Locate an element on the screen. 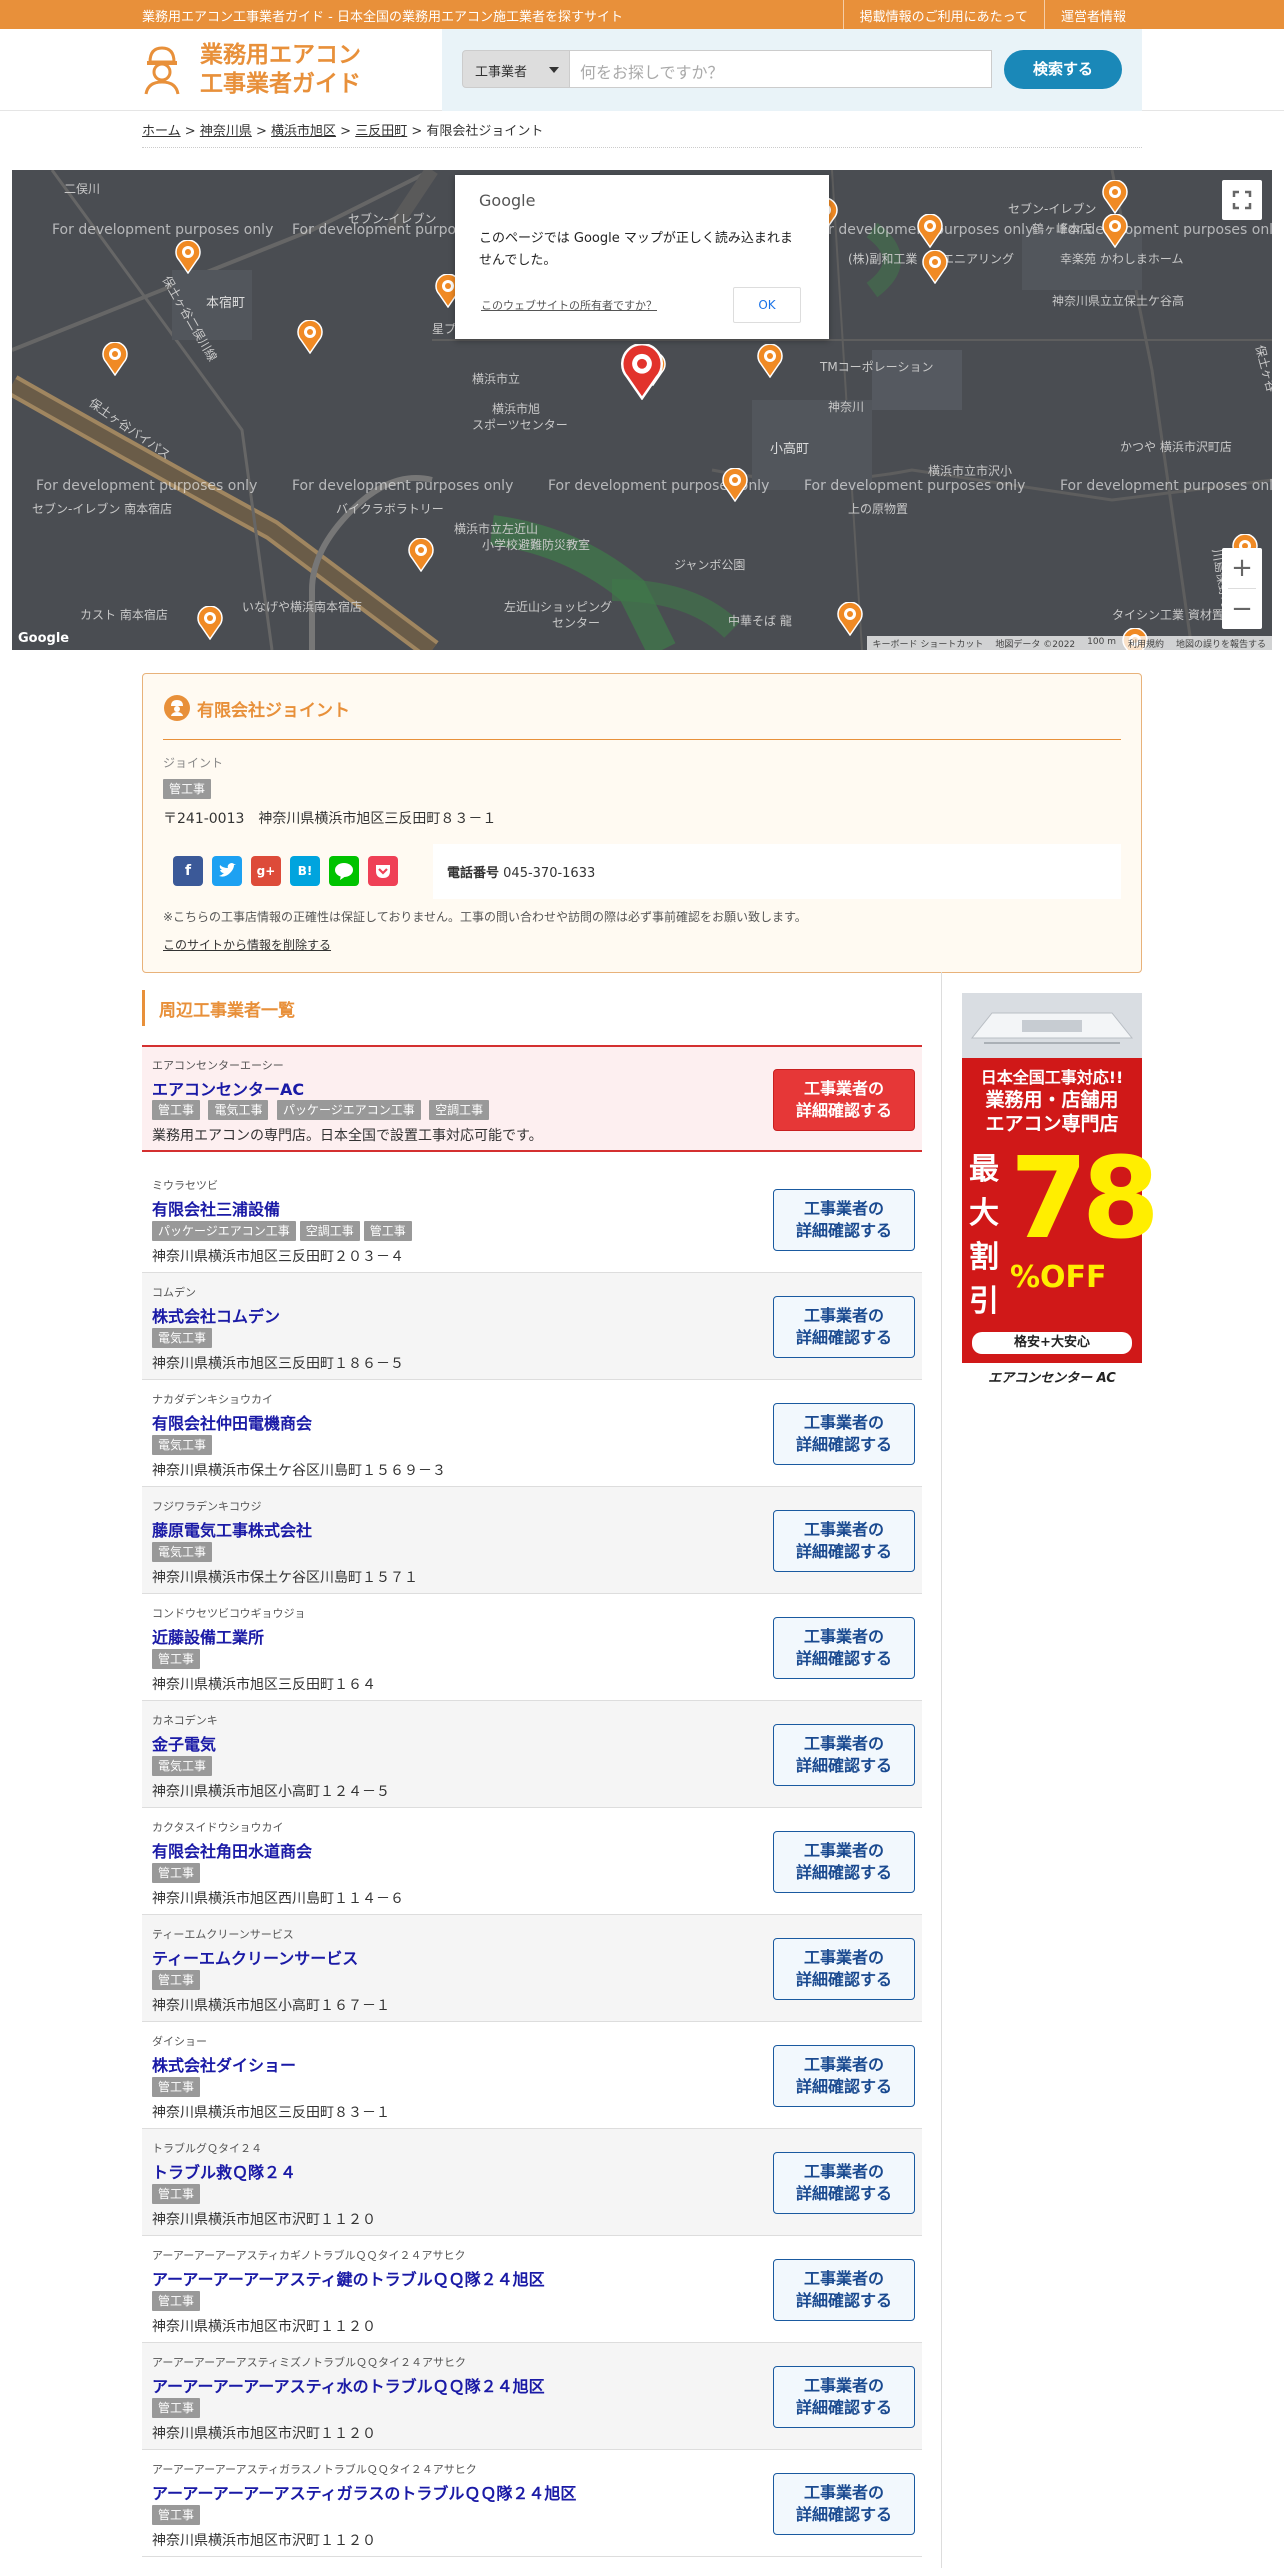  googleplus-icon: g+ is located at coordinates (266, 871).